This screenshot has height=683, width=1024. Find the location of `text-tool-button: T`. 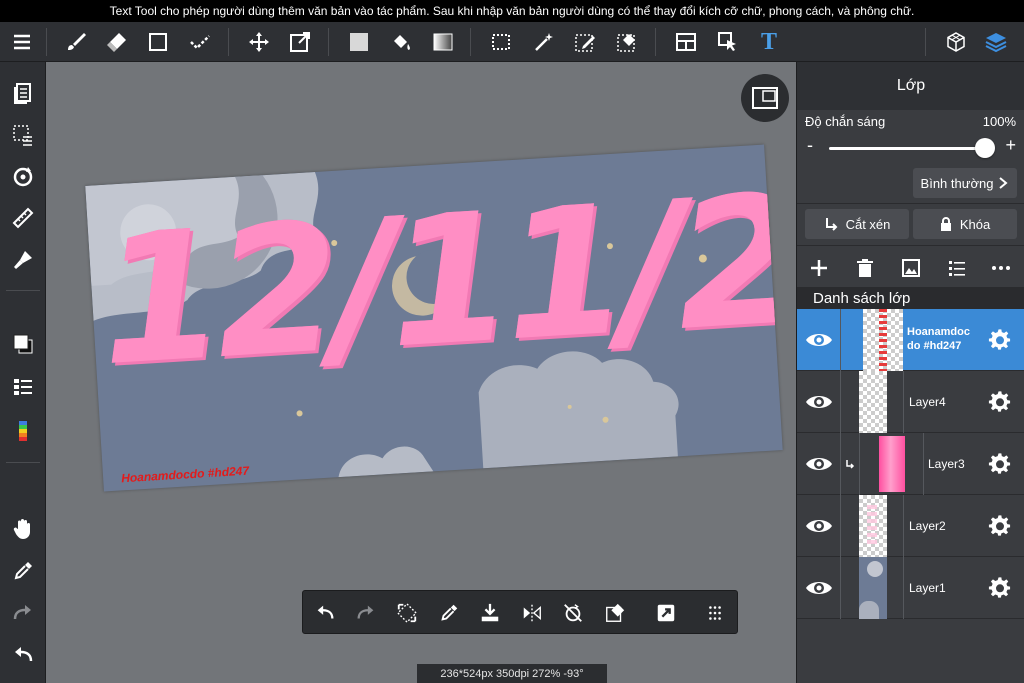

text-tool-button: T is located at coordinates (769, 42).